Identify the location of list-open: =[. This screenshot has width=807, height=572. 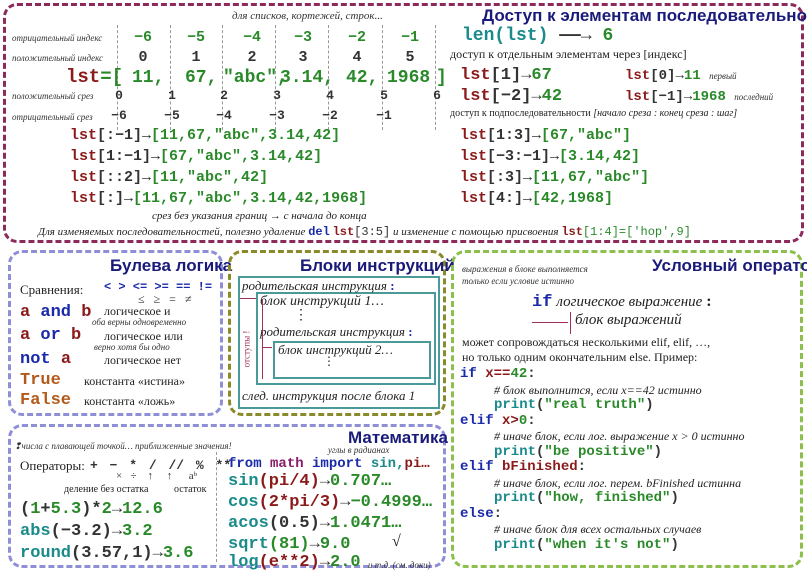
(112, 77).